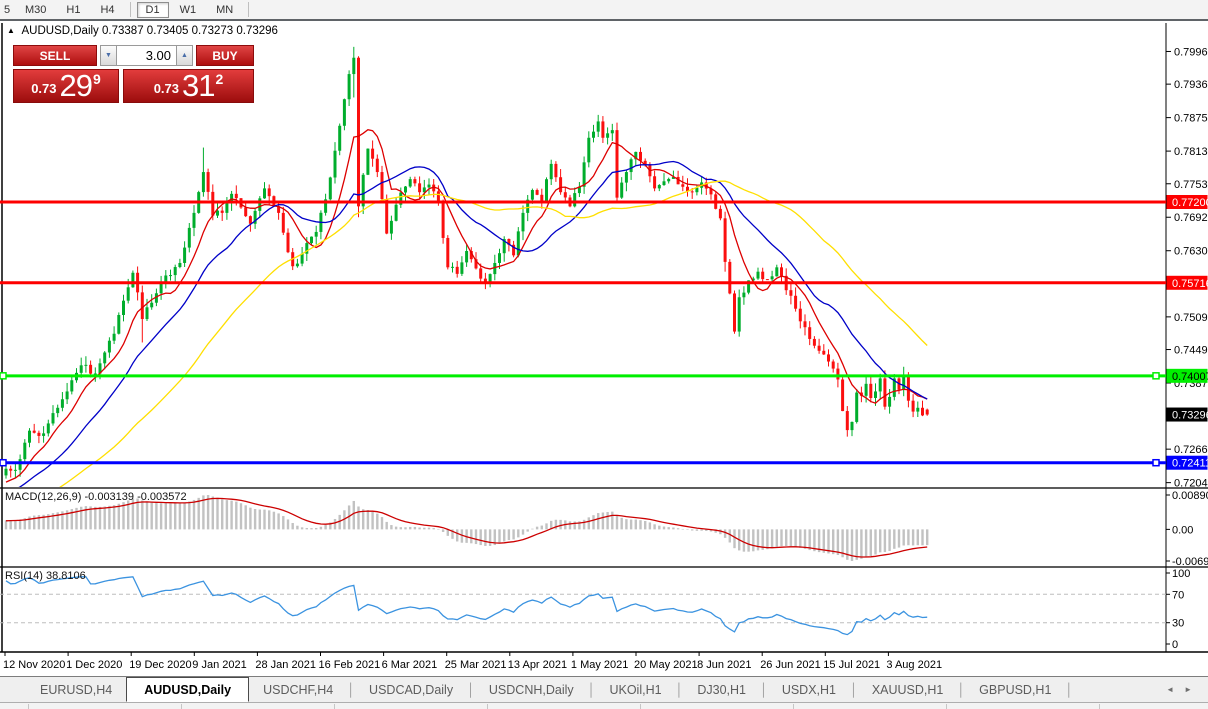 The image size is (1208, 709). What do you see at coordinates (1178, 624) in the screenshot?
I see `svg-text: 30` at bounding box center [1178, 624].